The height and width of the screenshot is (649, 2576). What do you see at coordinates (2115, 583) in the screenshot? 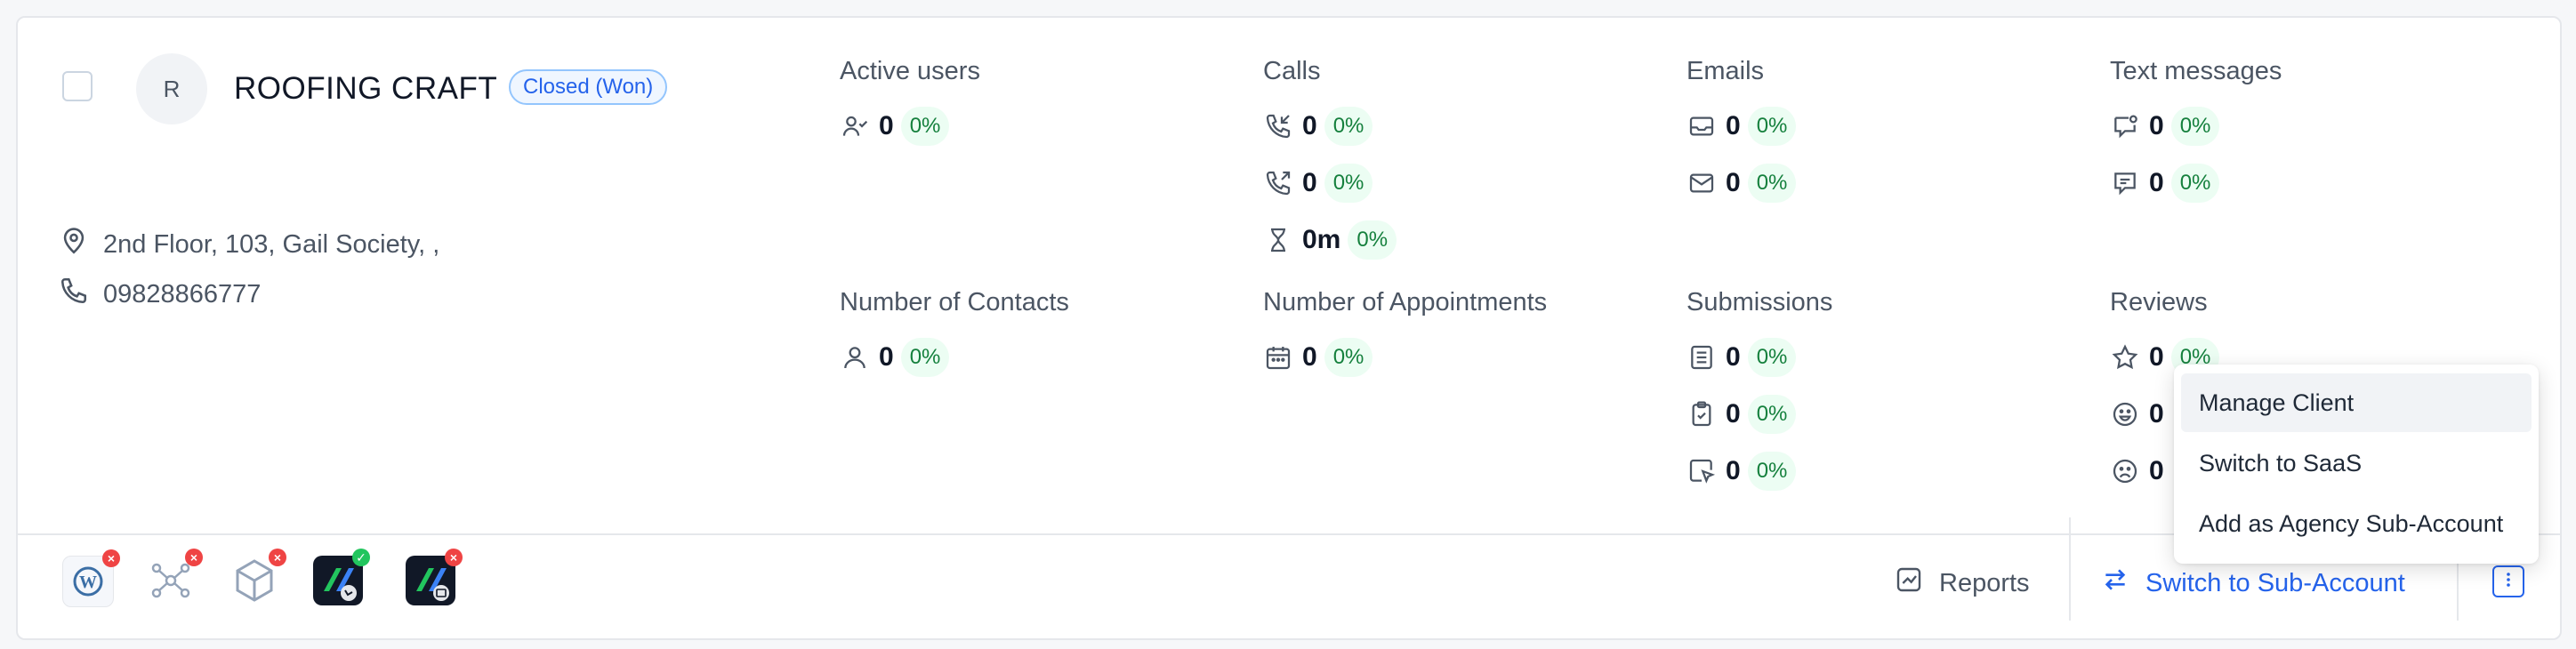
I see `swap-arrows-icon` at bounding box center [2115, 583].